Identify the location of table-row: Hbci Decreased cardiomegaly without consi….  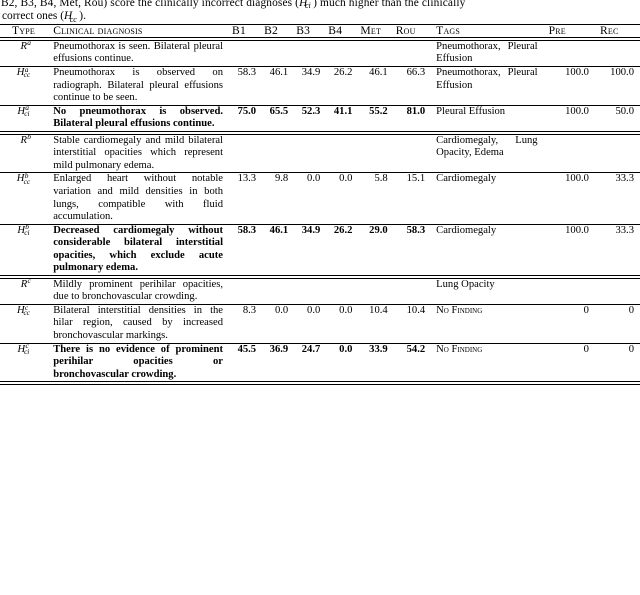
(320, 248).